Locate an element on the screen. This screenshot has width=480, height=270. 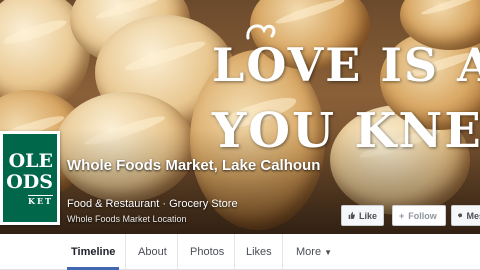
tab-label: About is located at coordinates (152, 252).